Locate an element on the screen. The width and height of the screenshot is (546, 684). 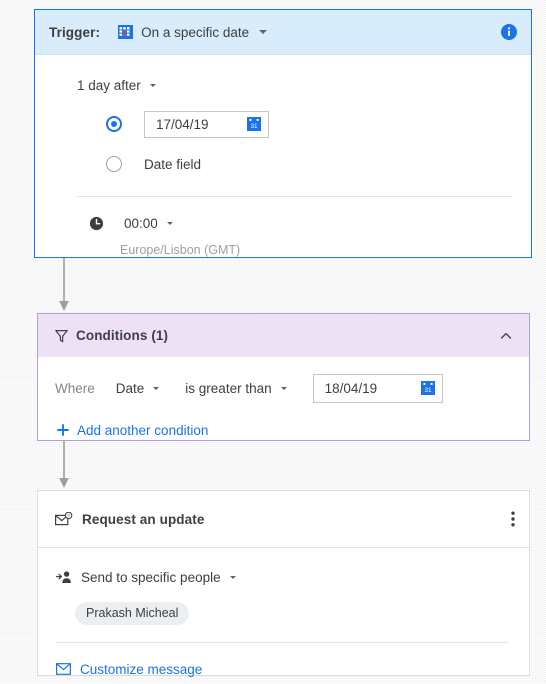
date-field-row: Date field is located at coordinates (283, 164).